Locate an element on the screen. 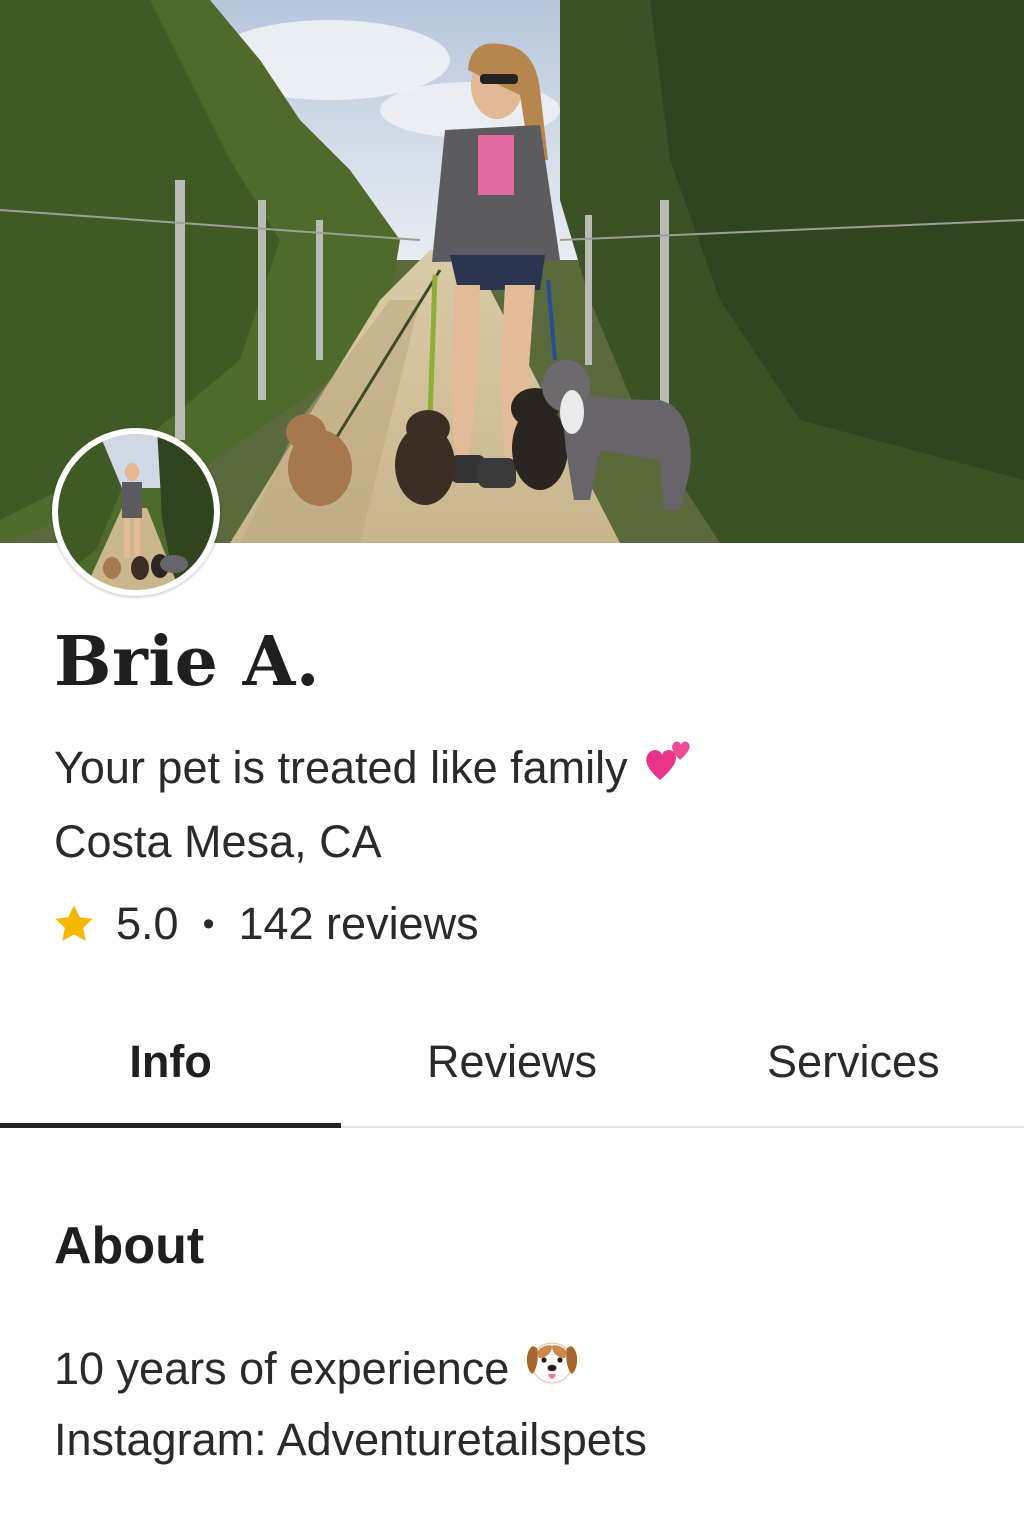  profile-tabs: Info Reviews Services is located at coordinates (512, 1064).